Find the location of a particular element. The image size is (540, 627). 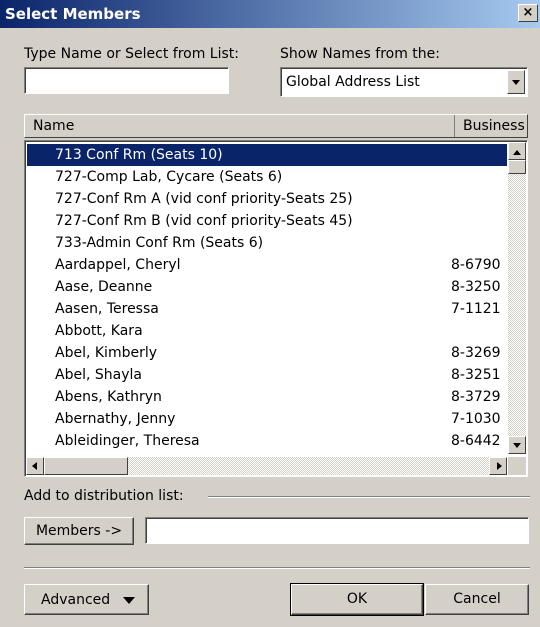

cancel-button-label: Cancel is located at coordinates (477, 599).